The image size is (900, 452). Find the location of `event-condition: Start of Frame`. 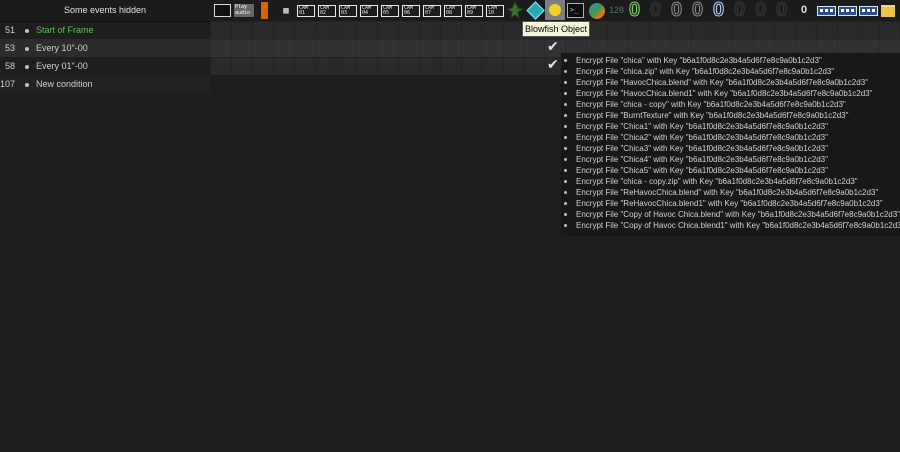

event-condition: Start of Frame is located at coordinates (65, 30).